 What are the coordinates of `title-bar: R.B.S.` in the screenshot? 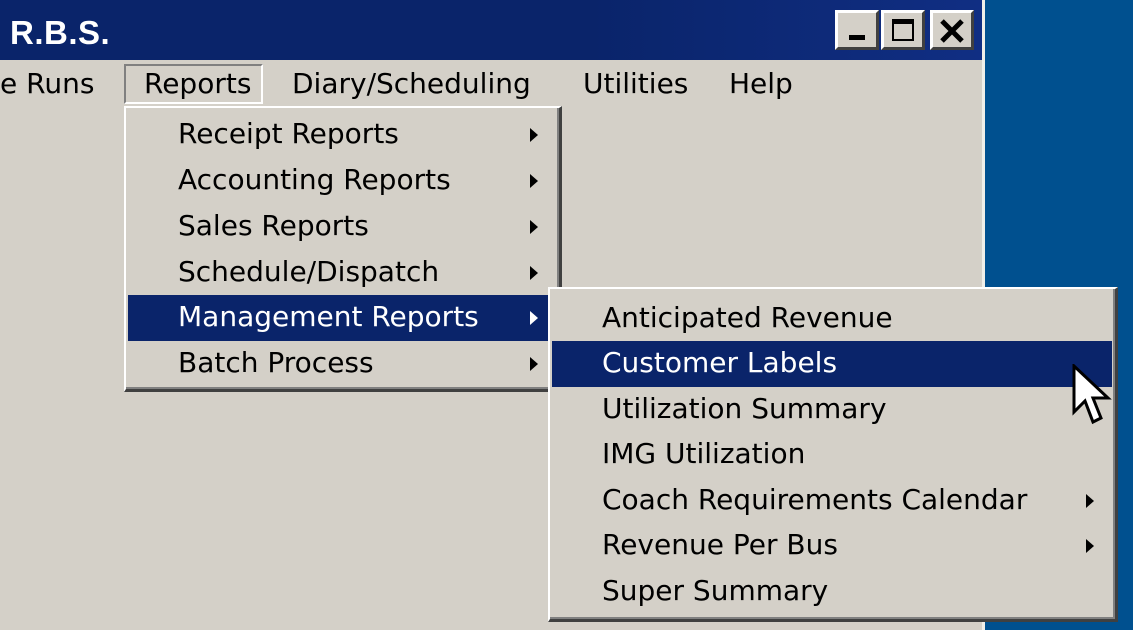 It's located at (491, 30).